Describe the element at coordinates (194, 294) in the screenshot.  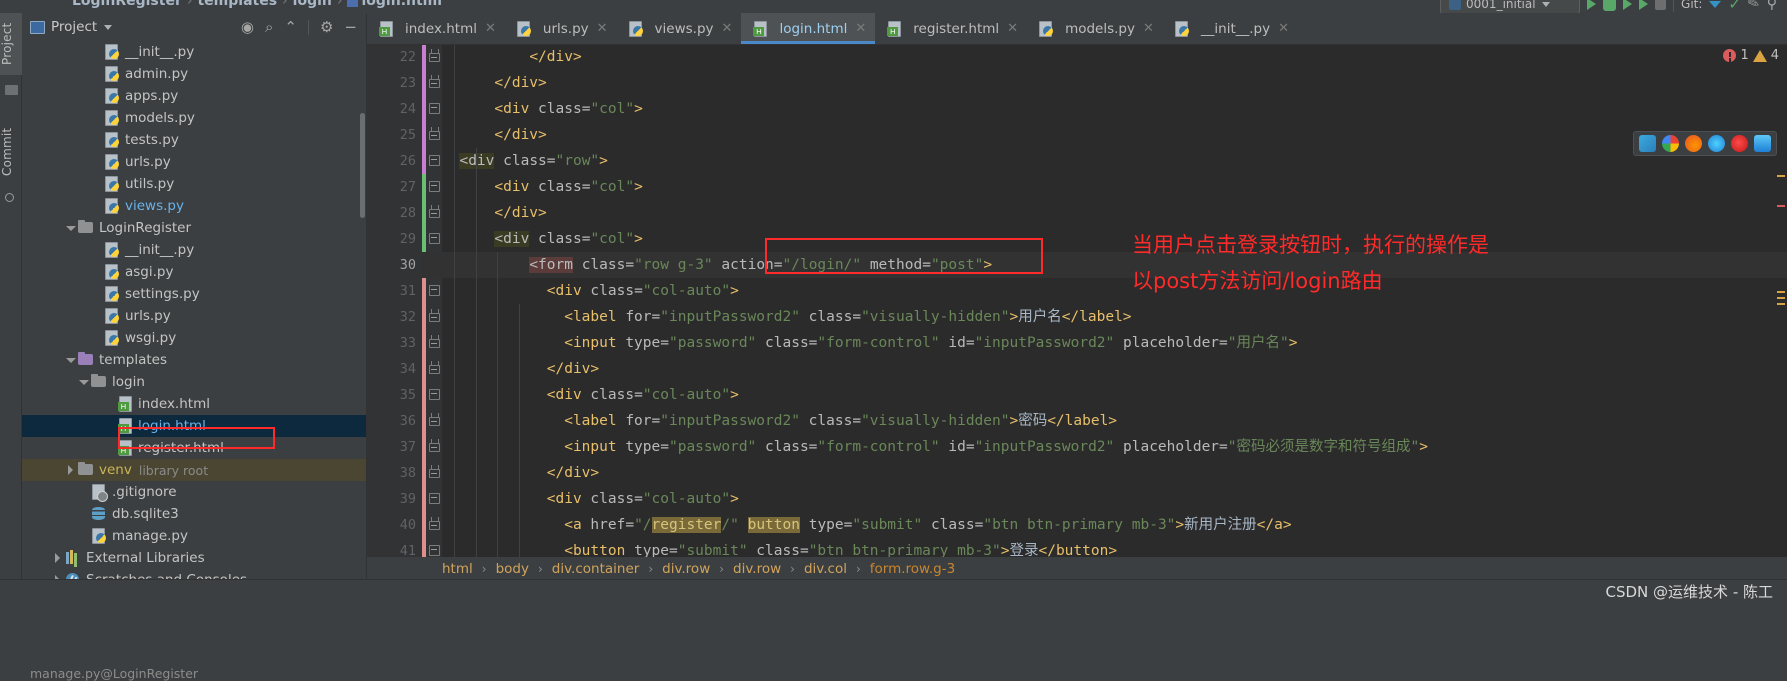
I see `tree-item-settings-py: settings.py` at that location.